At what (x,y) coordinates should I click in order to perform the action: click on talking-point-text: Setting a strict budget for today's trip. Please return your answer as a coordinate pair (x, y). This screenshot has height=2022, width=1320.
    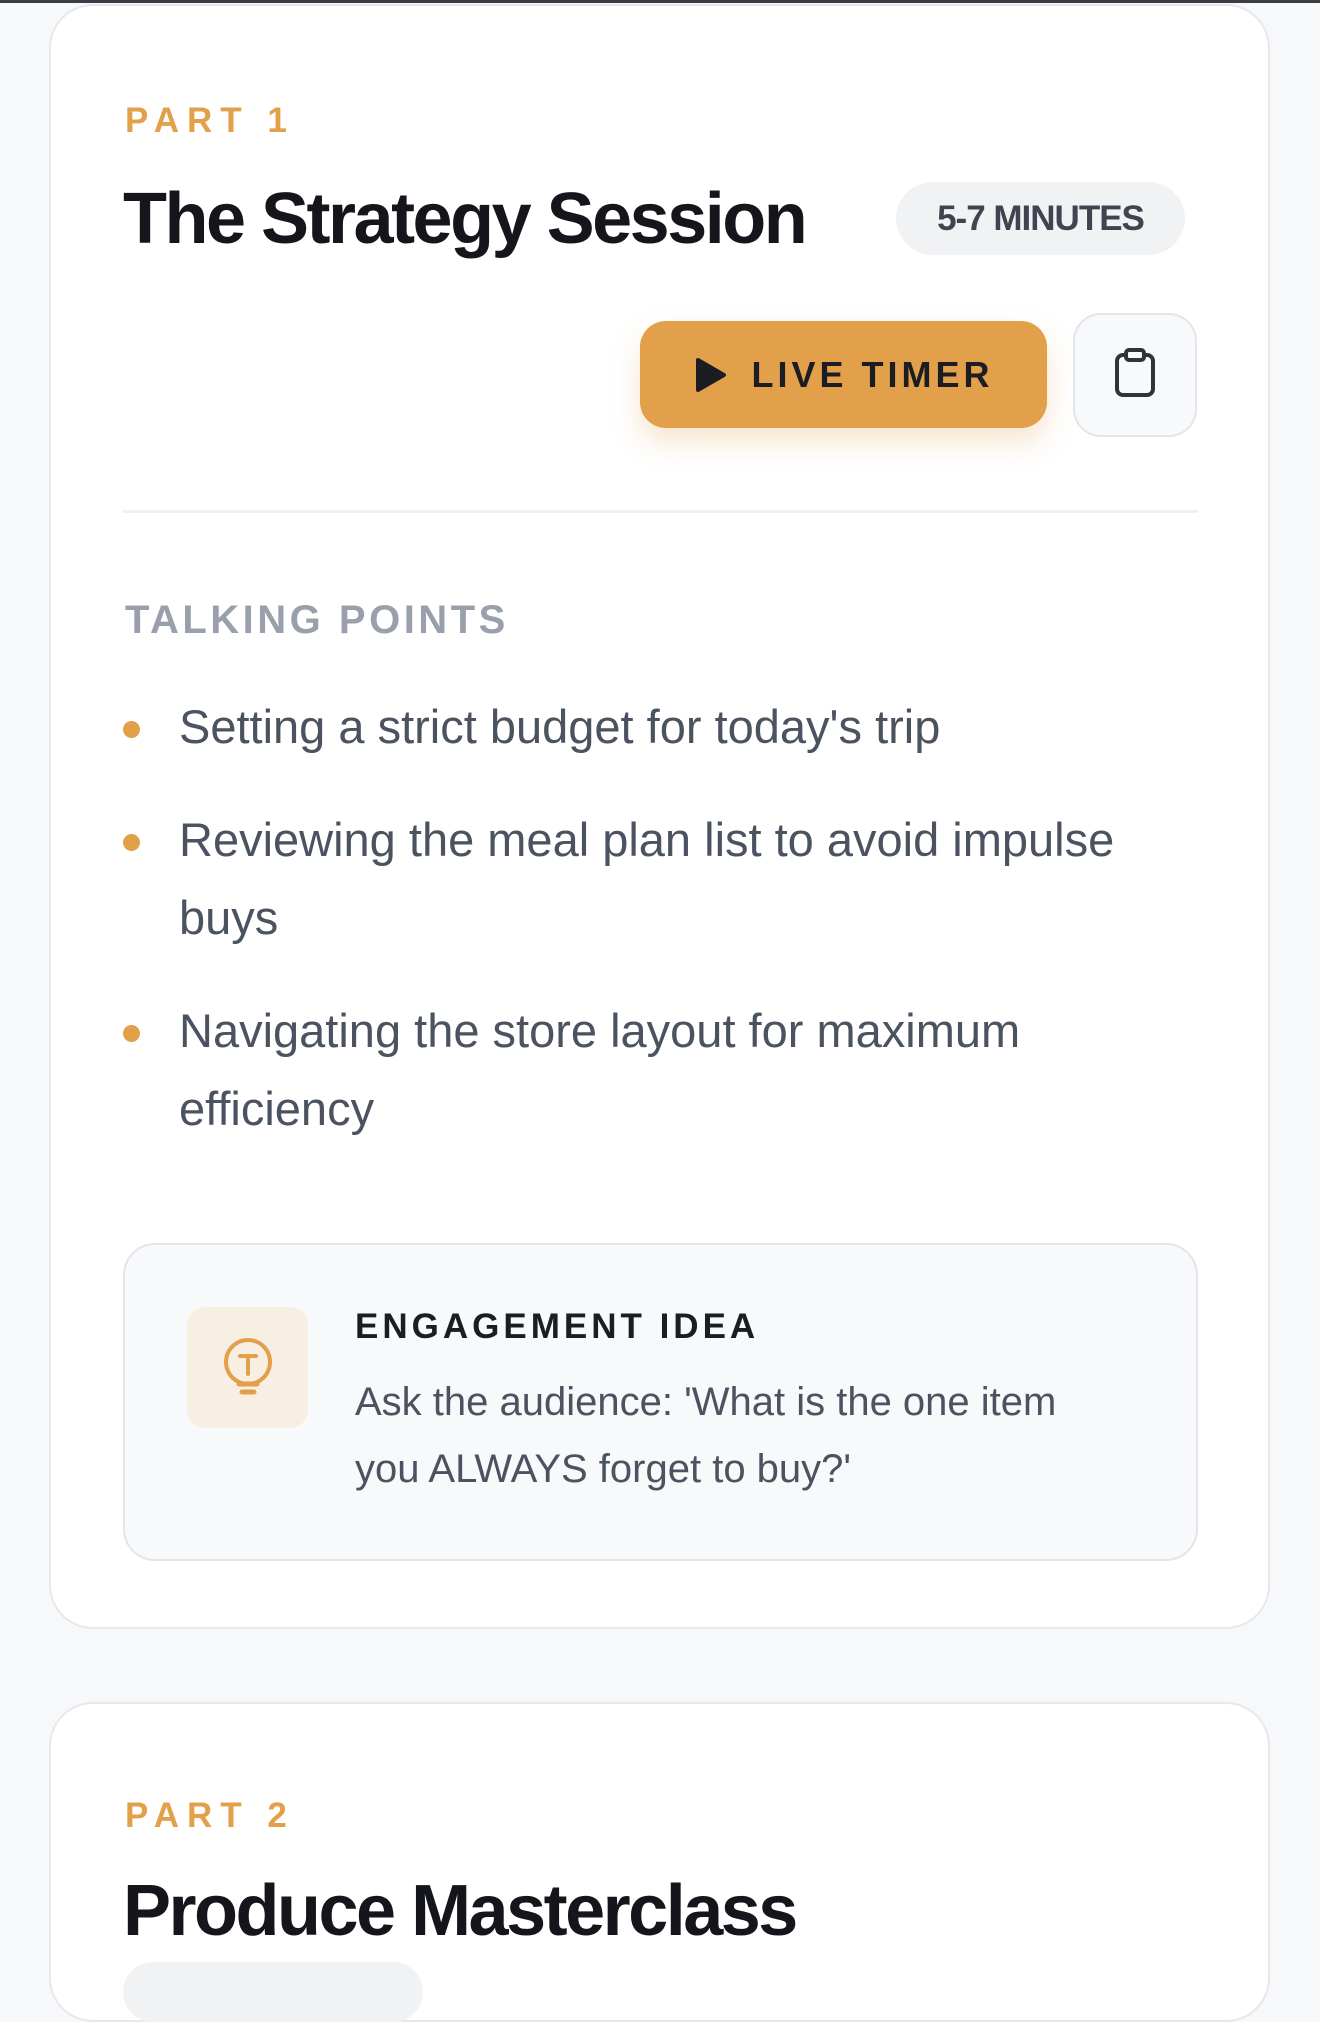
    Looking at the image, I should click on (560, 726).